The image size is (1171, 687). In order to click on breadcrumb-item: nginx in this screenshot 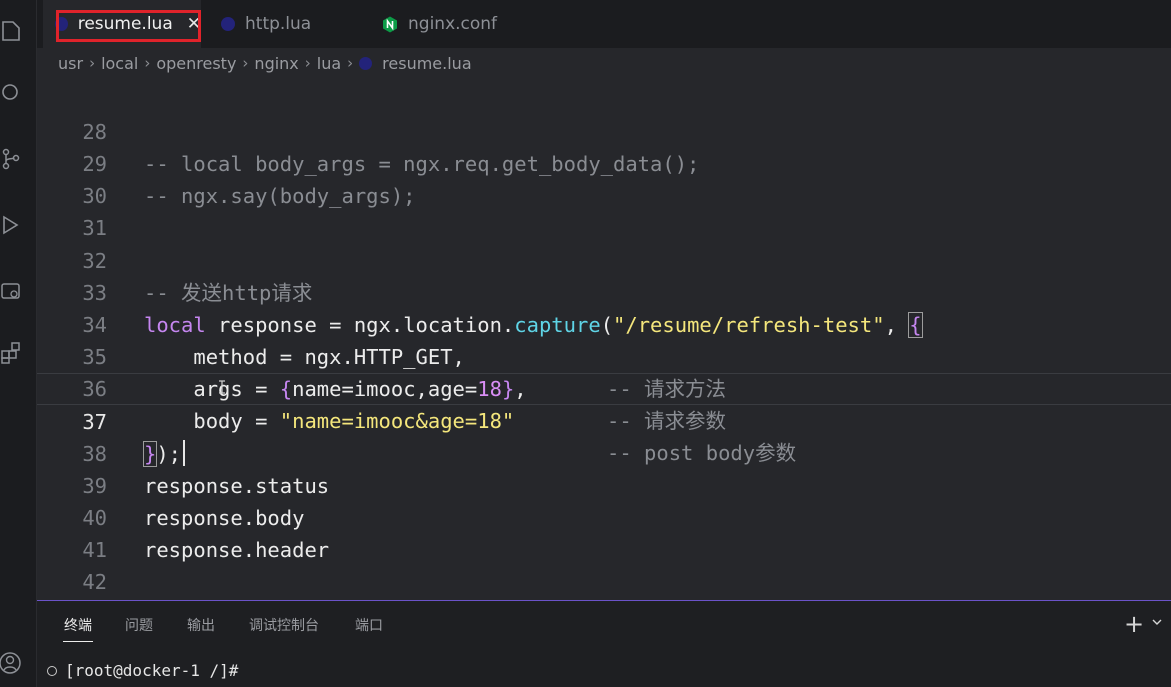, I will do `click(276, 63)`.